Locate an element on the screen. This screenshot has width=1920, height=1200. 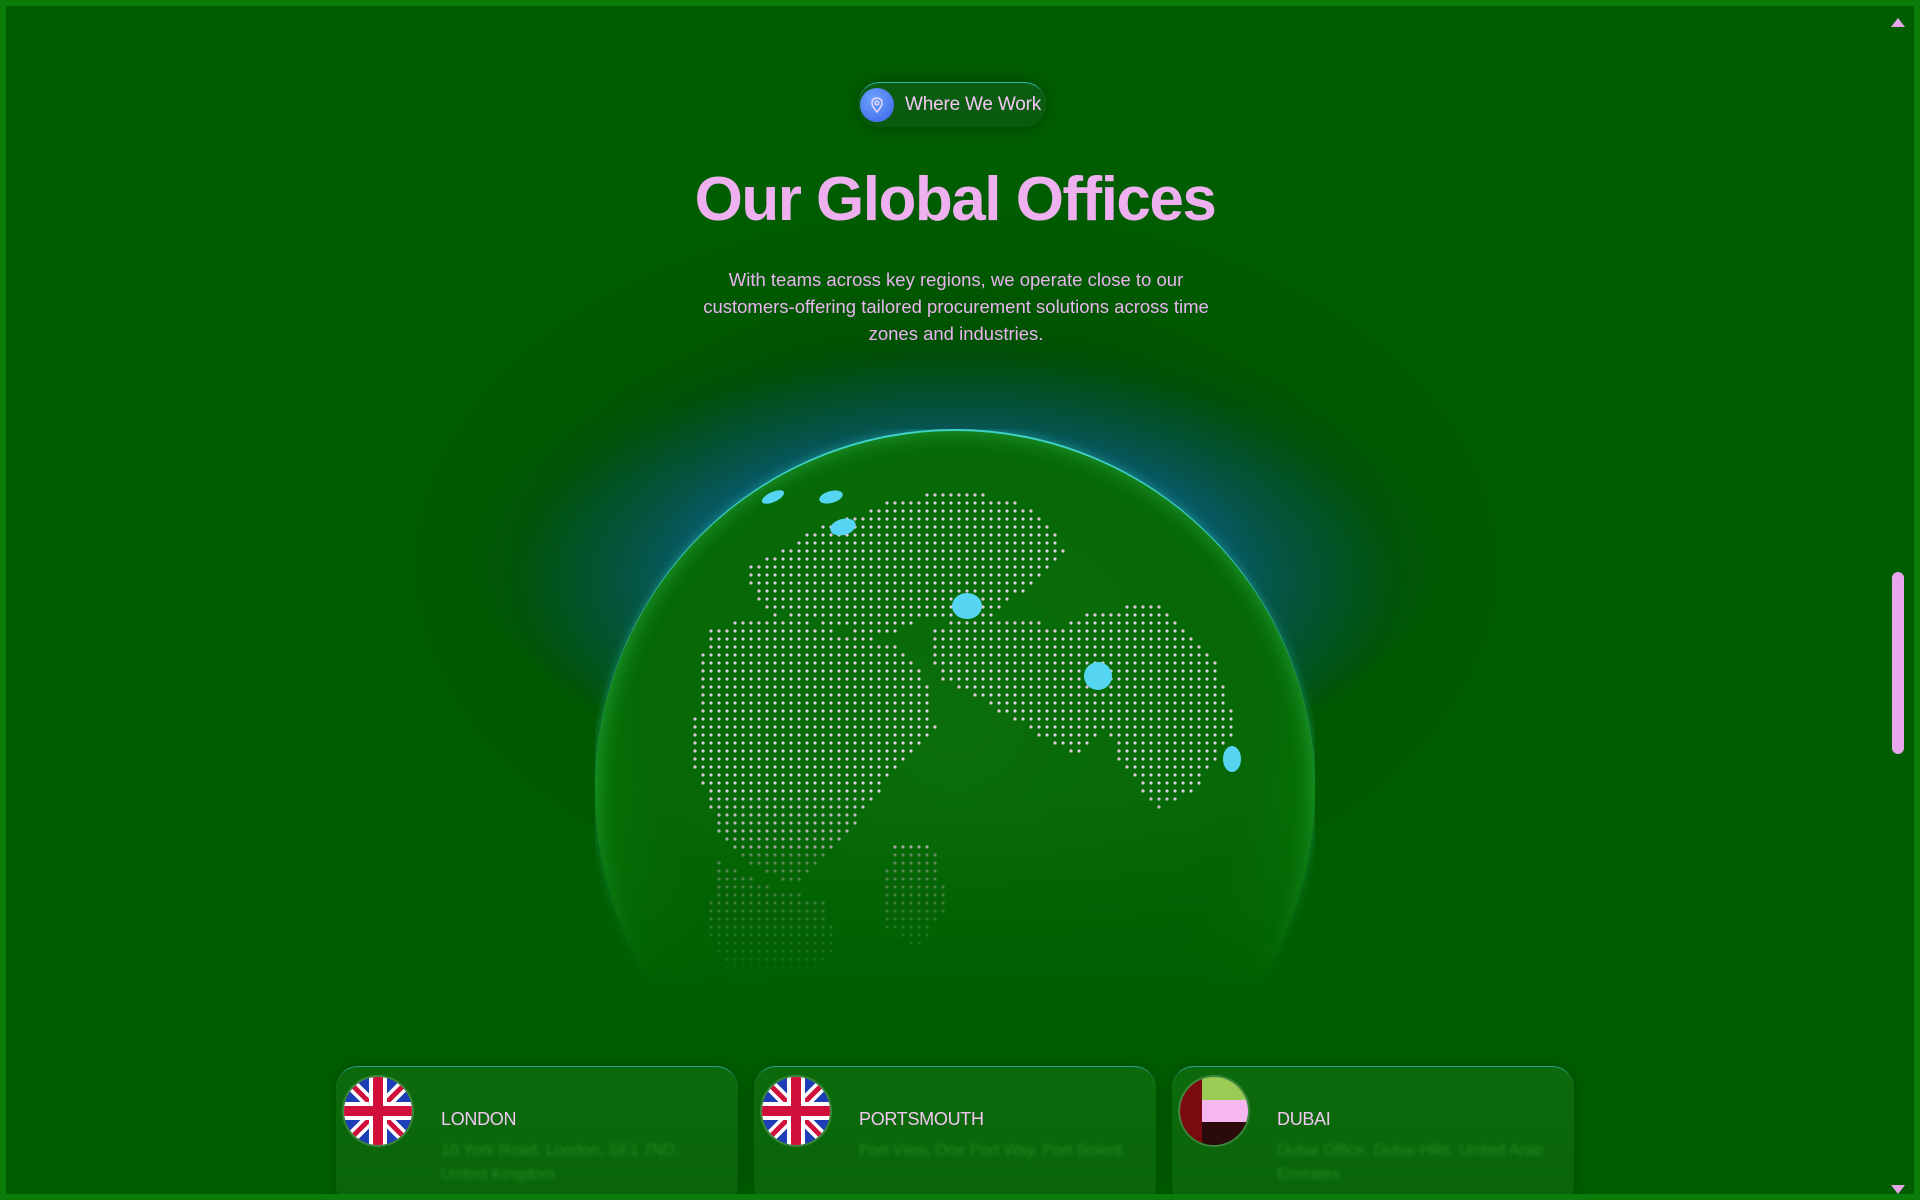
scroll-up-arrow-icon is located at coordinates (1898, 22).